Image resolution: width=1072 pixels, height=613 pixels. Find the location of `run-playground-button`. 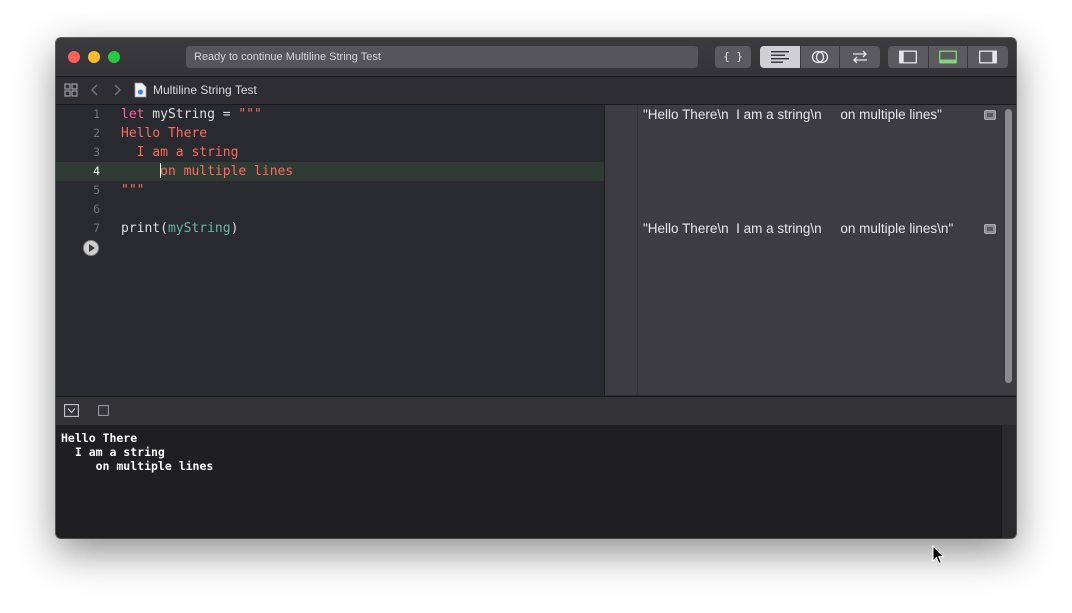

run-playground-button is located at coordinates (91, 248).